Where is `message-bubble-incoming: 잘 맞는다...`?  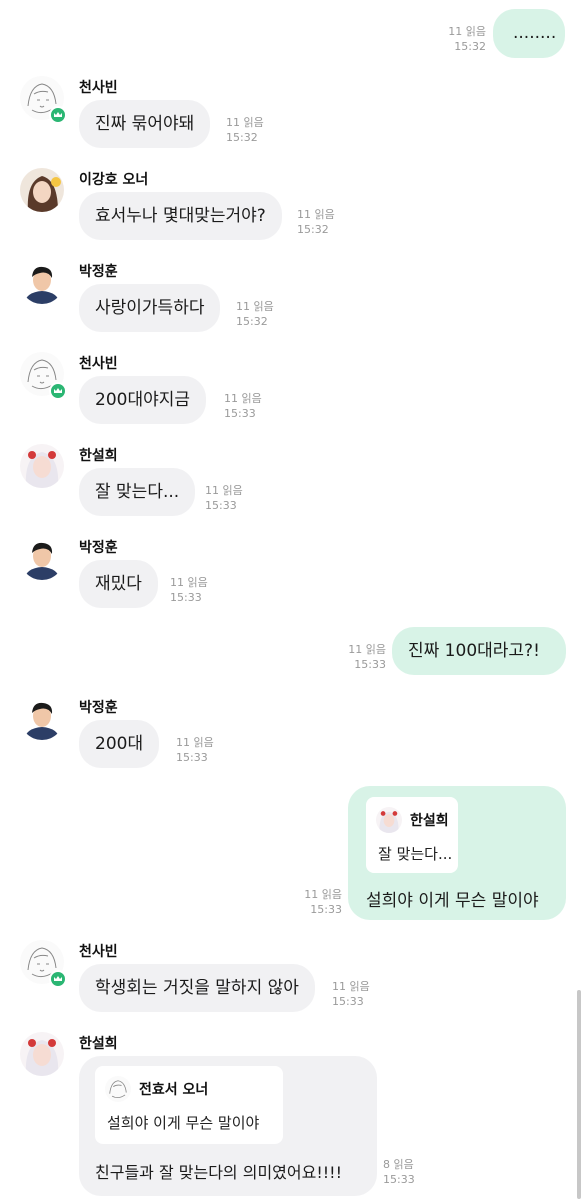 message-bubble-incoming: 잘 맞는다... is located at coordinates (137, 492).